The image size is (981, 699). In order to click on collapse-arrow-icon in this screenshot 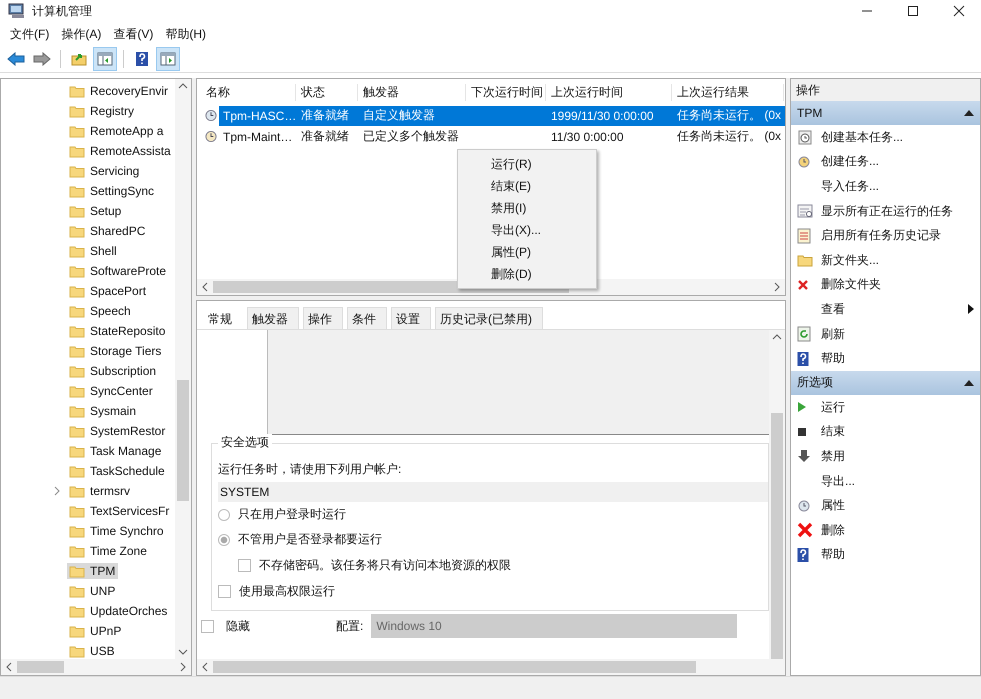, I will do `click(969, 383)`.